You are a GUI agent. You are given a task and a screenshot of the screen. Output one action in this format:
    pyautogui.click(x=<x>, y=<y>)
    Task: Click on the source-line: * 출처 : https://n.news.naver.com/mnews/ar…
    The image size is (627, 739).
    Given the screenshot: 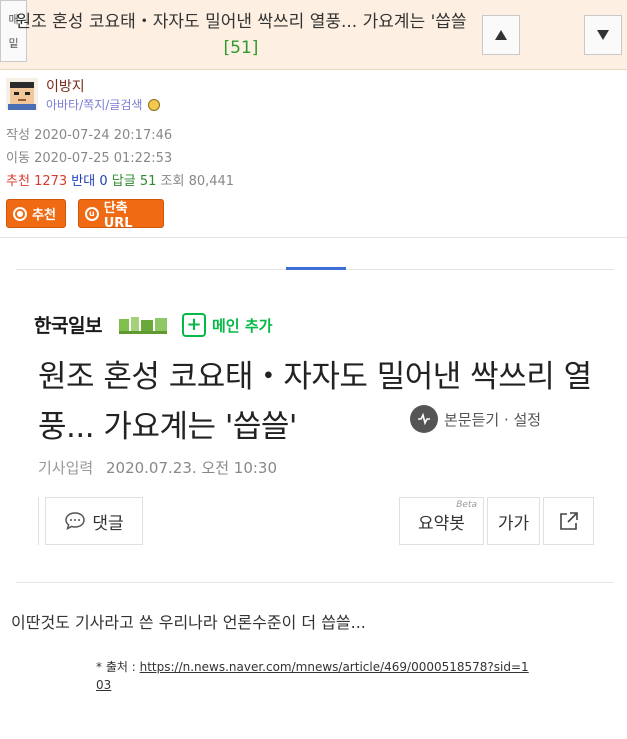 What is the action you would take?
    pyautogui.click(x=316, y=676)
    